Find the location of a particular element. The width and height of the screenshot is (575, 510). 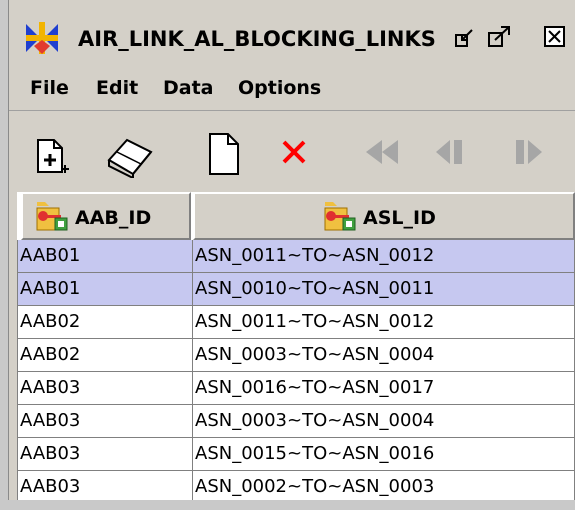

menu-options: Options is located at coordinates (279, 88).